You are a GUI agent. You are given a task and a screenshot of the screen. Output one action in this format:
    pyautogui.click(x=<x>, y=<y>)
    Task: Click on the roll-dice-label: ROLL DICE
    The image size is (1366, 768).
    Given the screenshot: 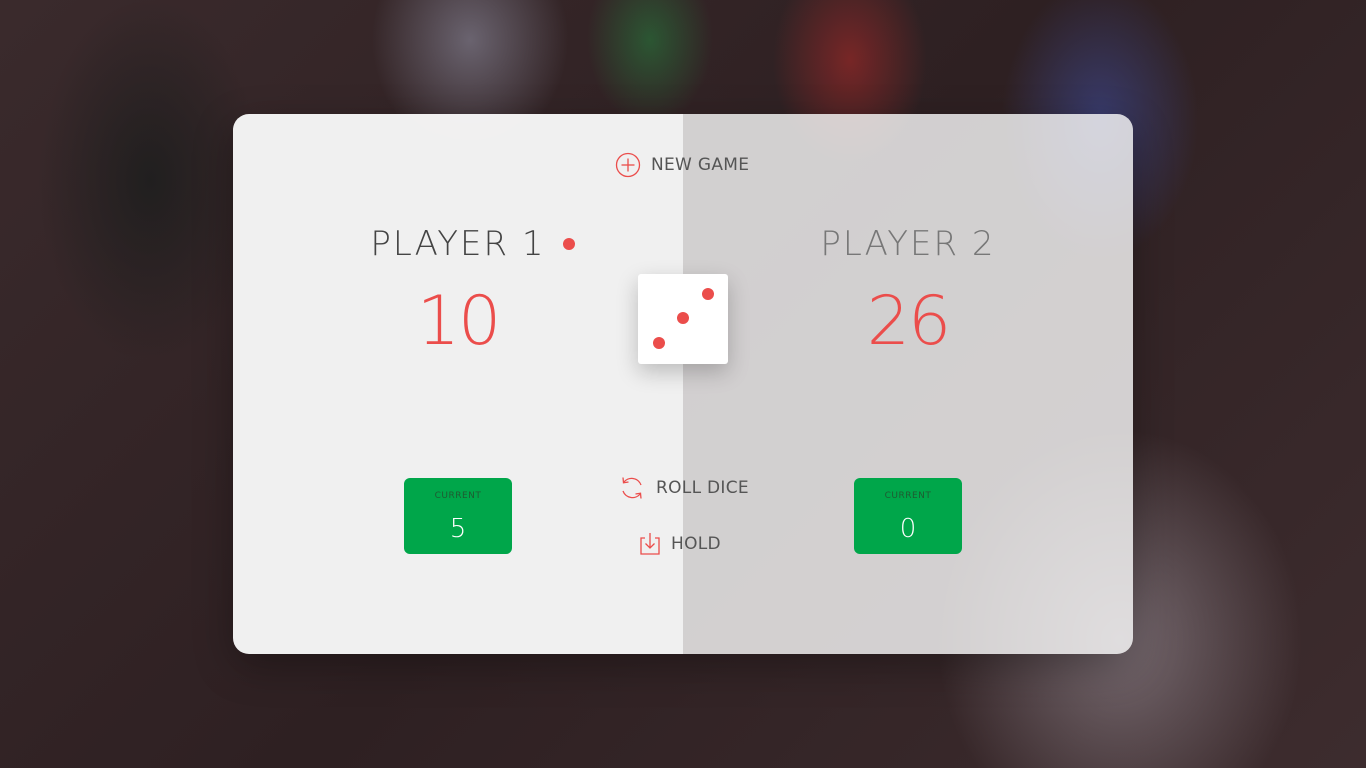 What is the action you would take?
    pyautogui.click(x=702, y=488)
    